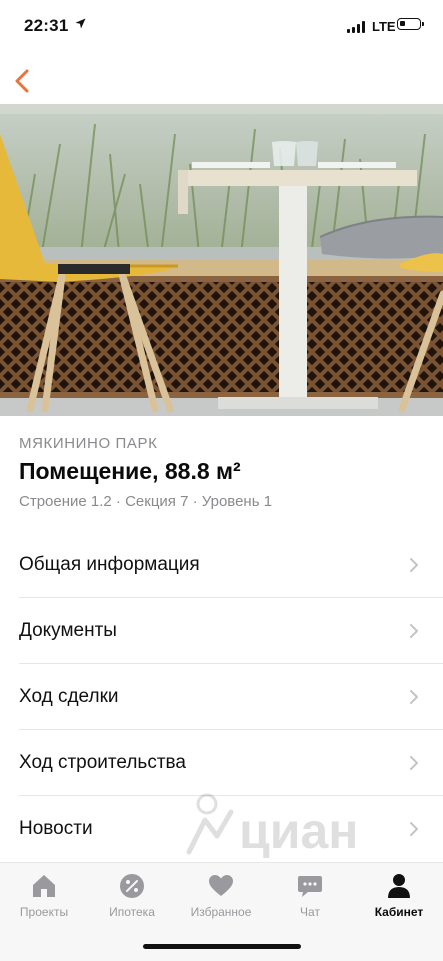  I want to click on tab-projects: Проекты, so click(44, 895).